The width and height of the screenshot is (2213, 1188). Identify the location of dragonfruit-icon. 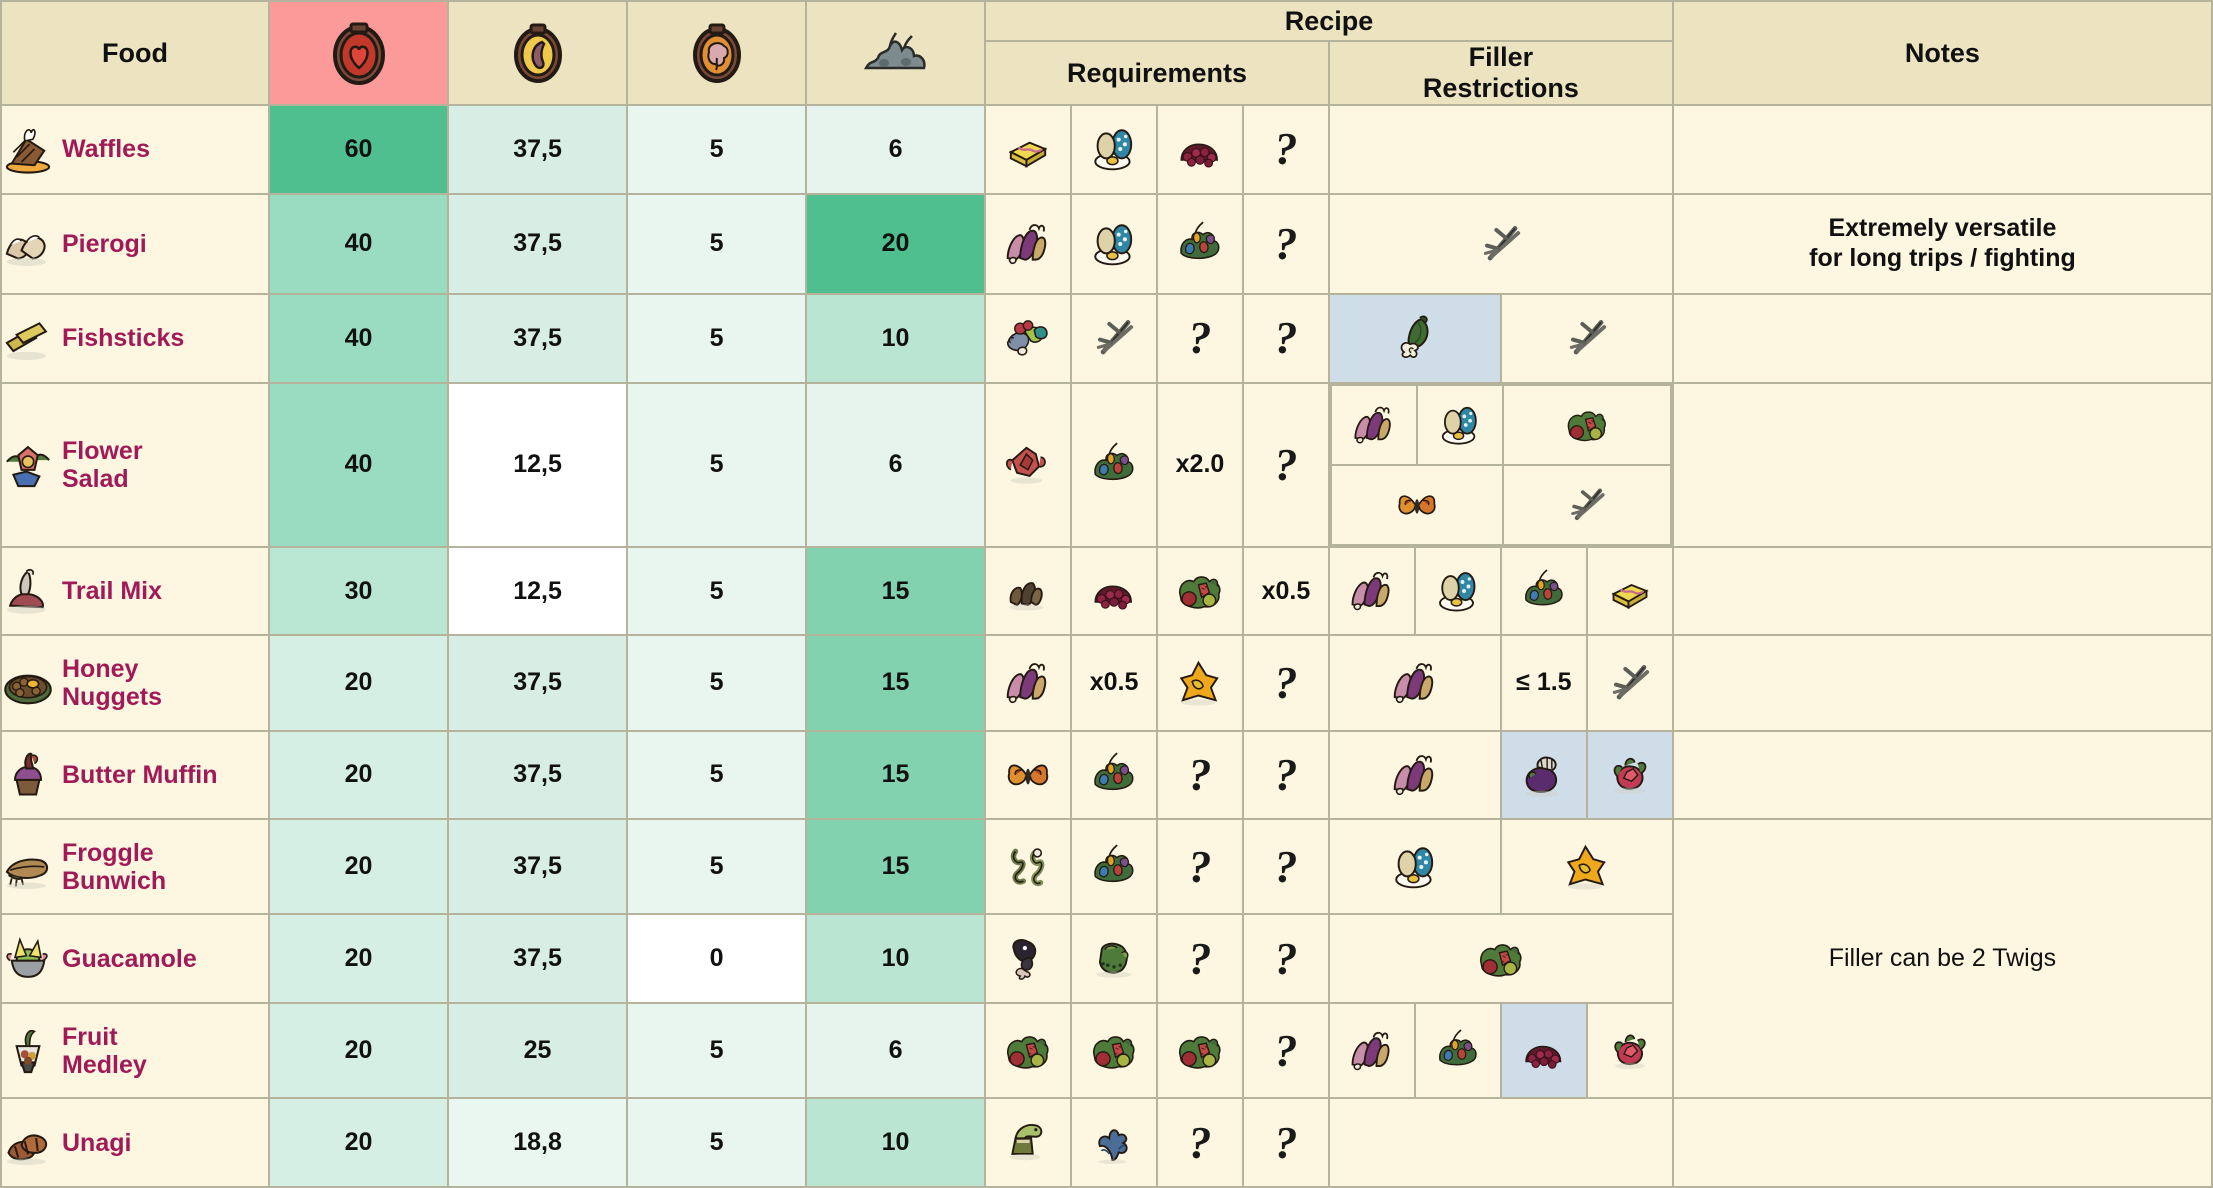
(1630, 775).